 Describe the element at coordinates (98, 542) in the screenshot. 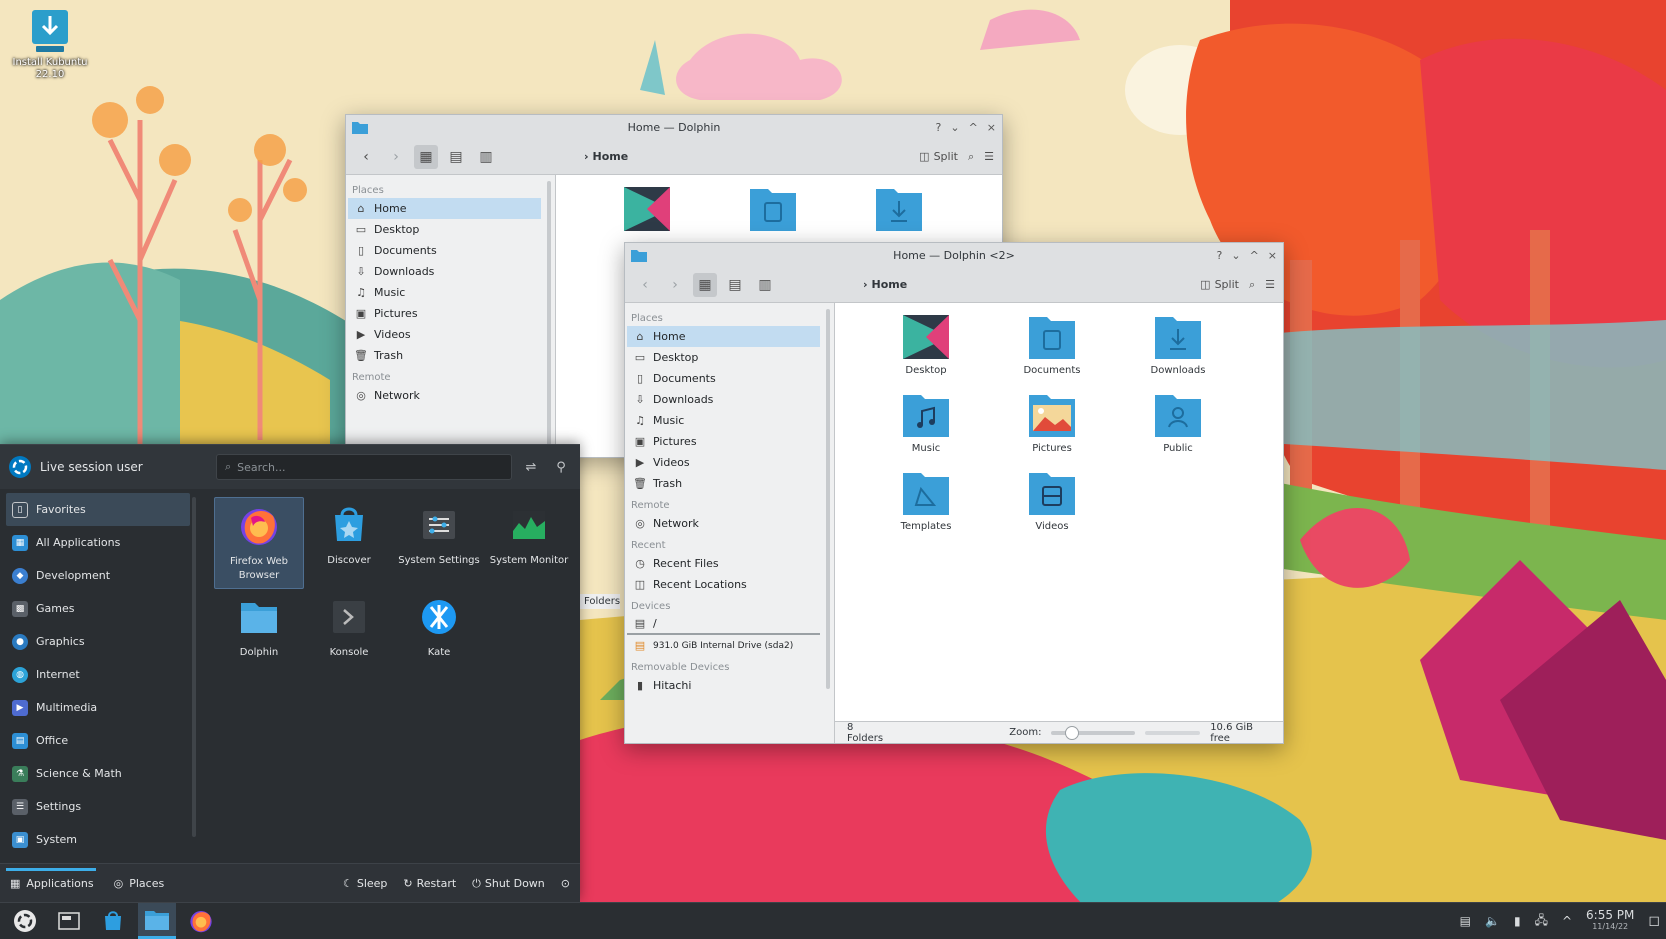

I see `category-all-applications: ▦ All Applications` at that location.